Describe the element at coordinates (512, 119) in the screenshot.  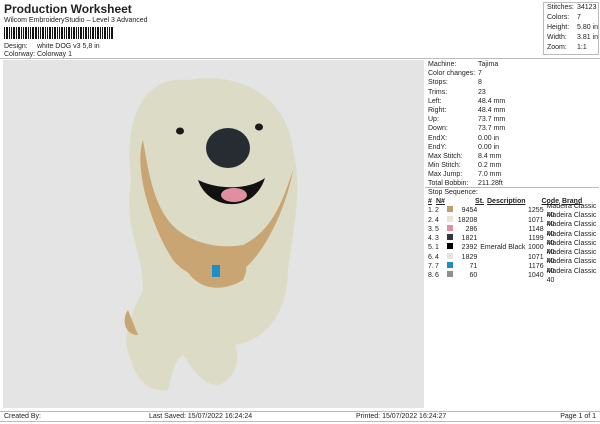
I see `info-row: Up: 73.7 mm` at that location.